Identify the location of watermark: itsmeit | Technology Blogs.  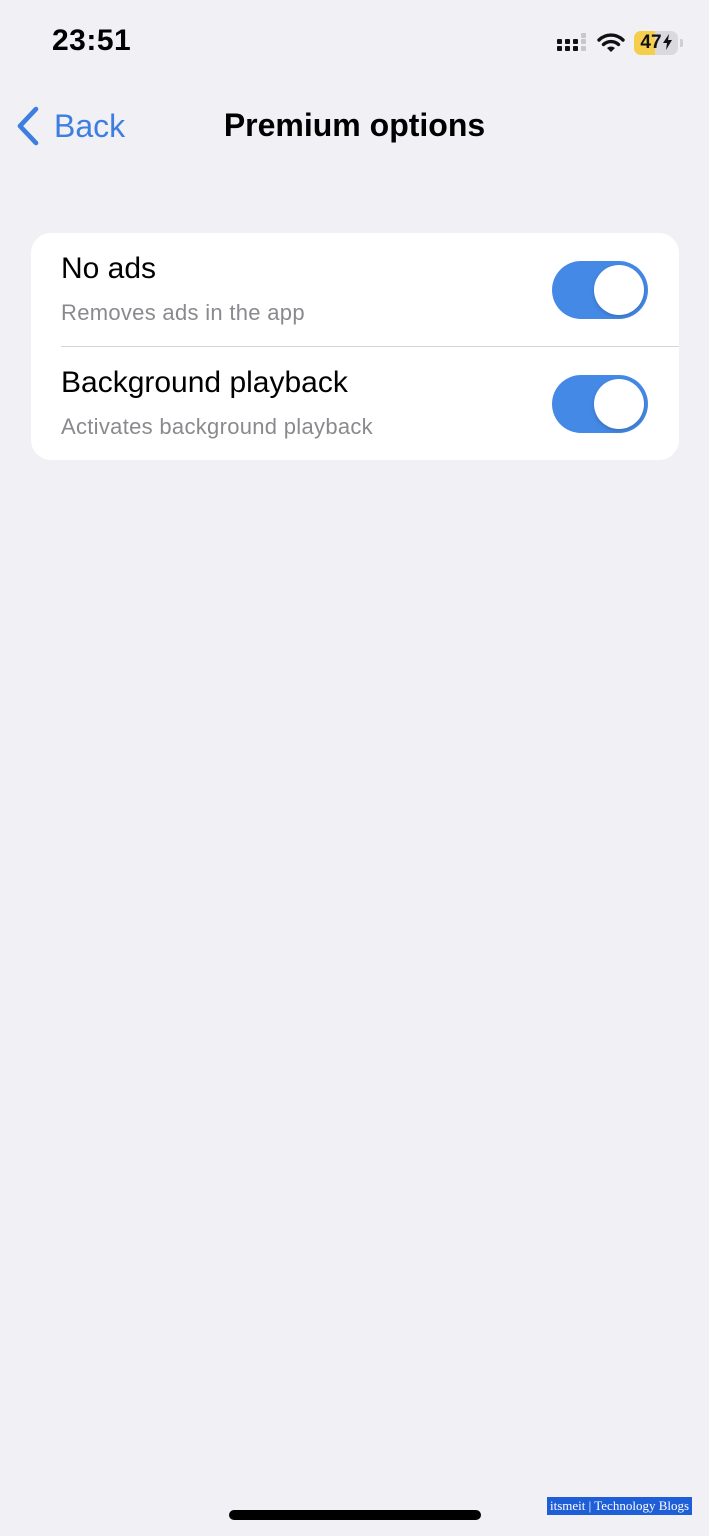
(620, 1506).